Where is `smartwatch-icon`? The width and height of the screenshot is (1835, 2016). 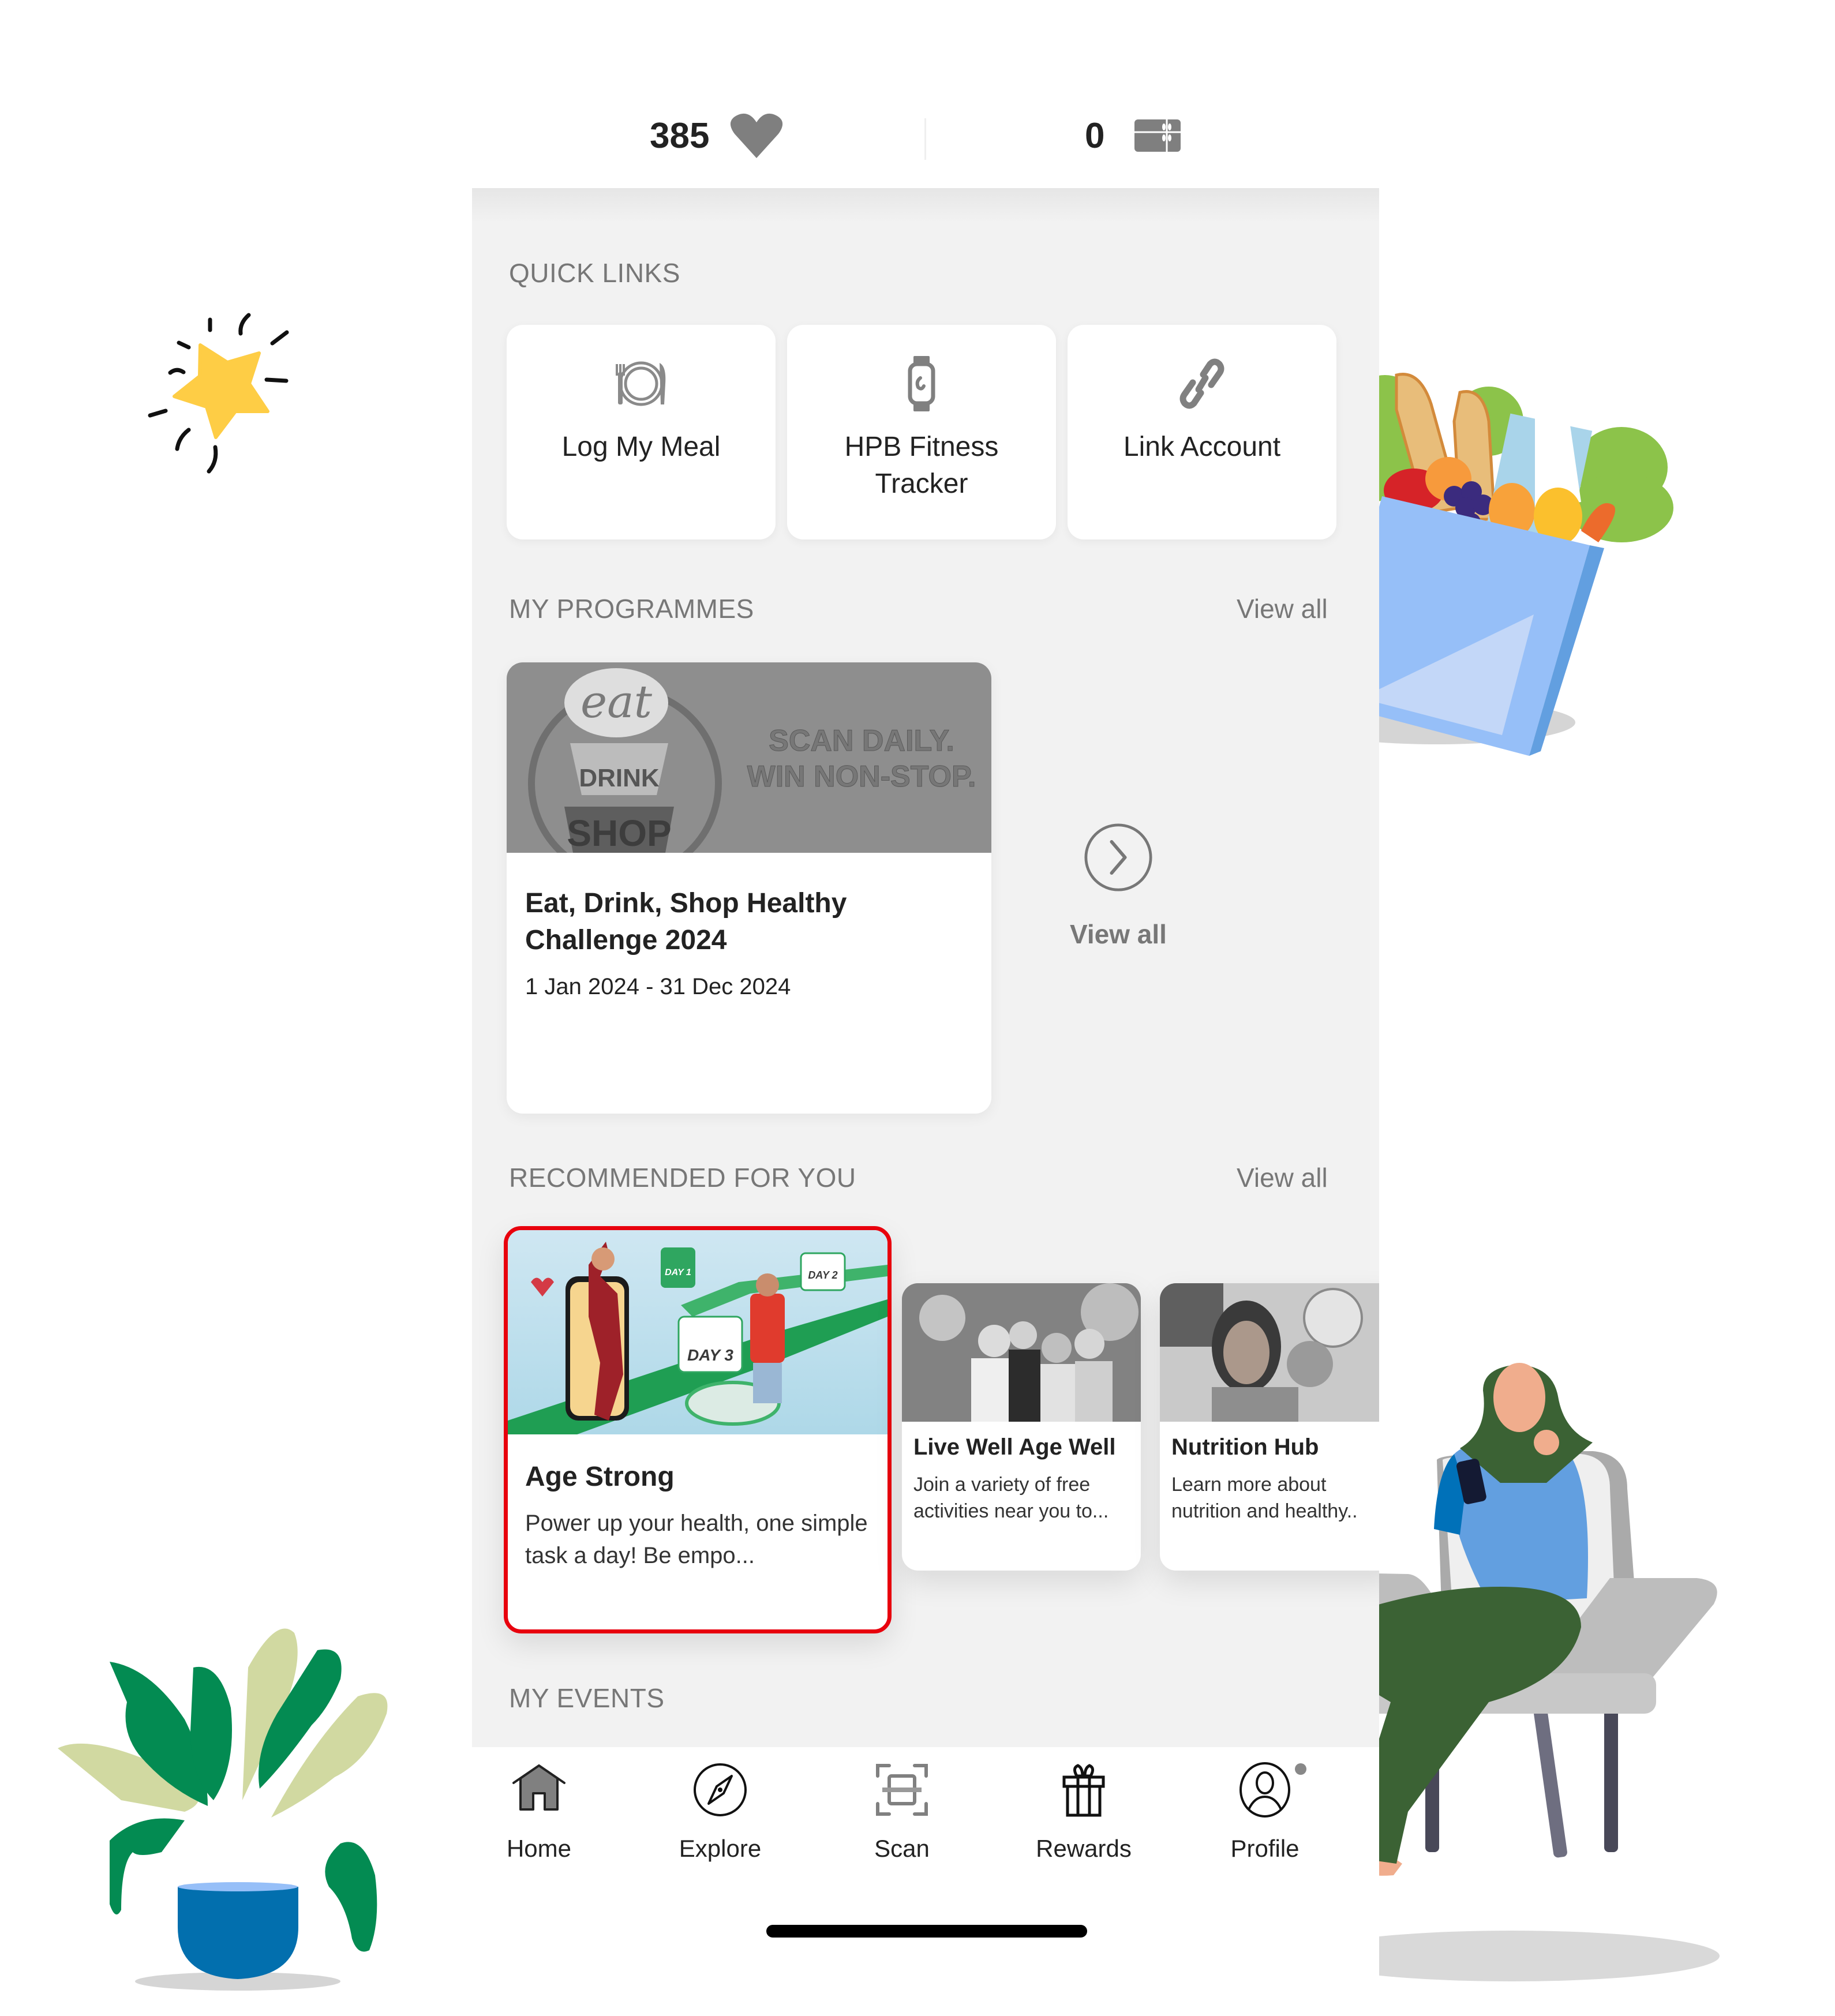
smartwatch-icon is located at coordinates (922, 383).